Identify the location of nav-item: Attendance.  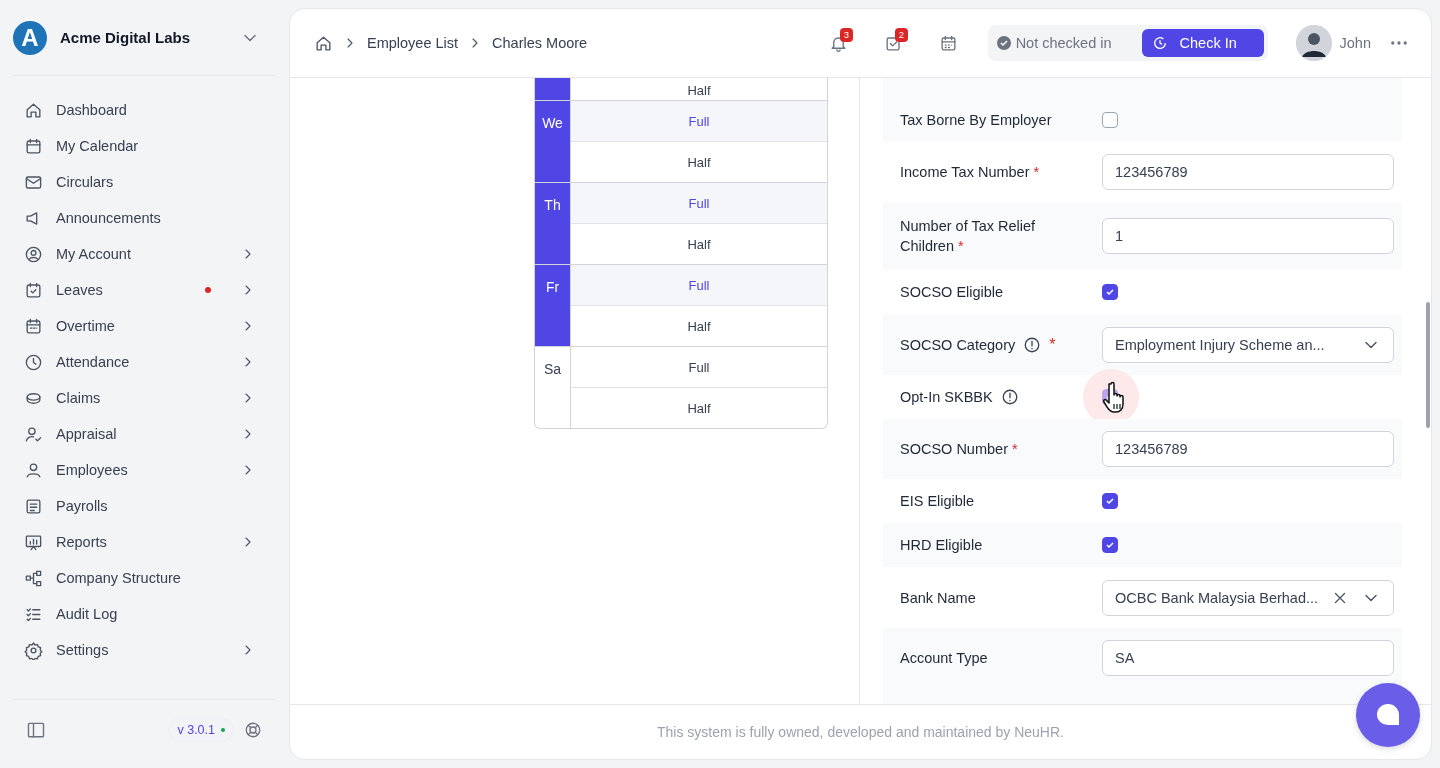
(144, 362).